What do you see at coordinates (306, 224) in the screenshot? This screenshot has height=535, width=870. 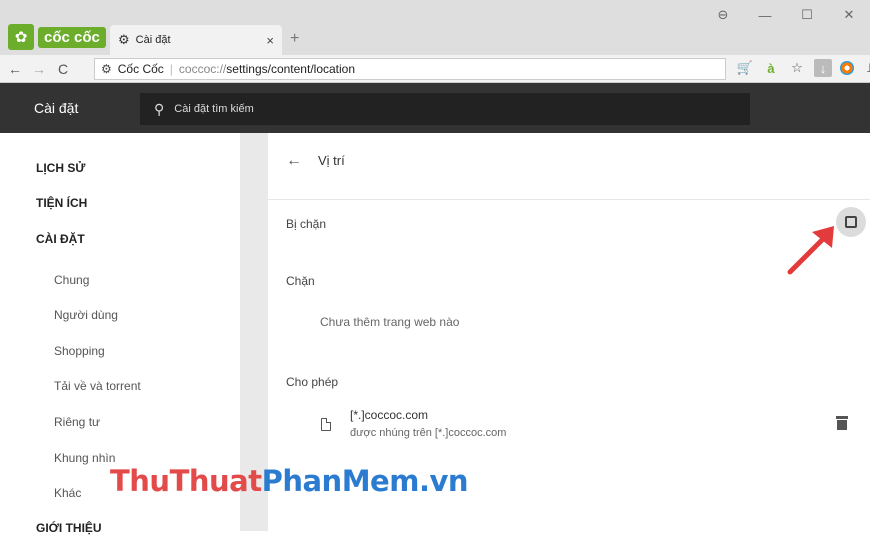 I see `blocked-toggle-label: Bị chặn` at bounding box center [306, 224].